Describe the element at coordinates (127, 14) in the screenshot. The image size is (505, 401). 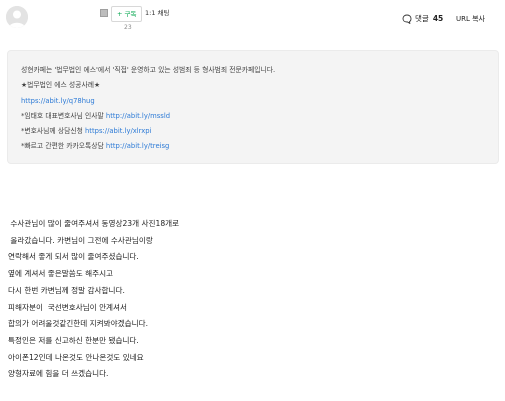
I see `subscribe-button: + 구독` at that location.